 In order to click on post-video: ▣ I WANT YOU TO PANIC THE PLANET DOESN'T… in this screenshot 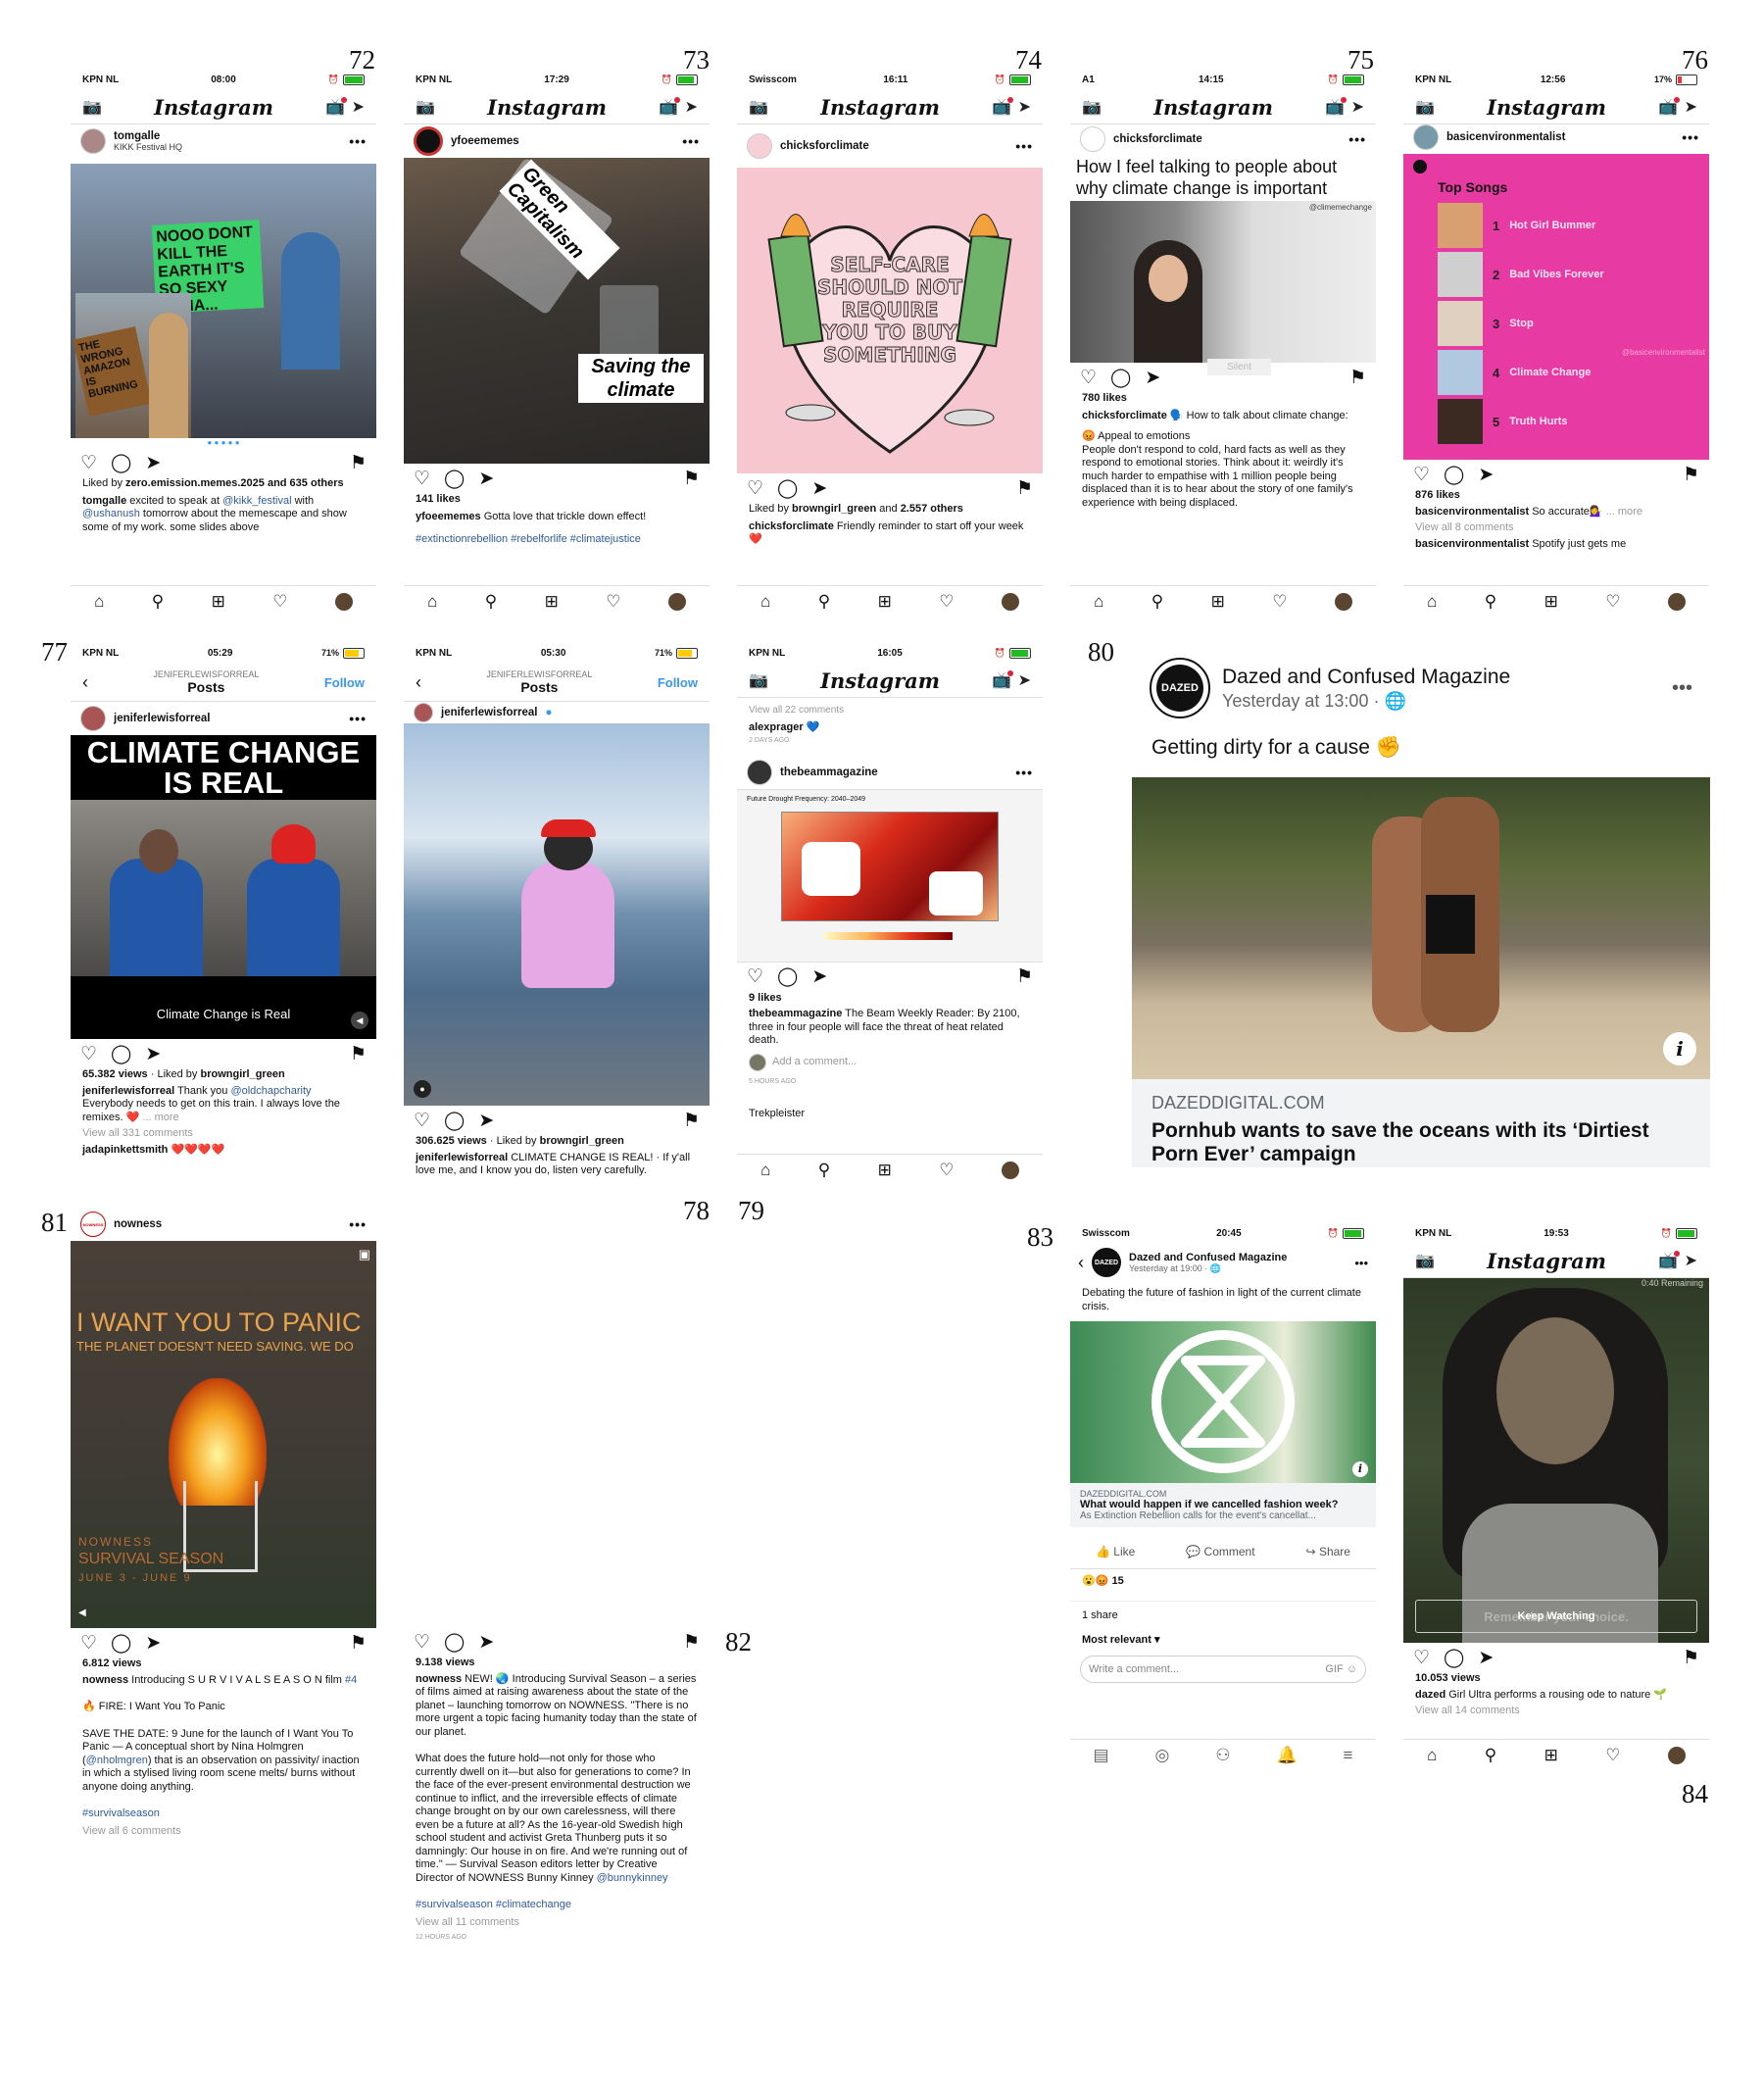, I will do `click(223, 1435)`.